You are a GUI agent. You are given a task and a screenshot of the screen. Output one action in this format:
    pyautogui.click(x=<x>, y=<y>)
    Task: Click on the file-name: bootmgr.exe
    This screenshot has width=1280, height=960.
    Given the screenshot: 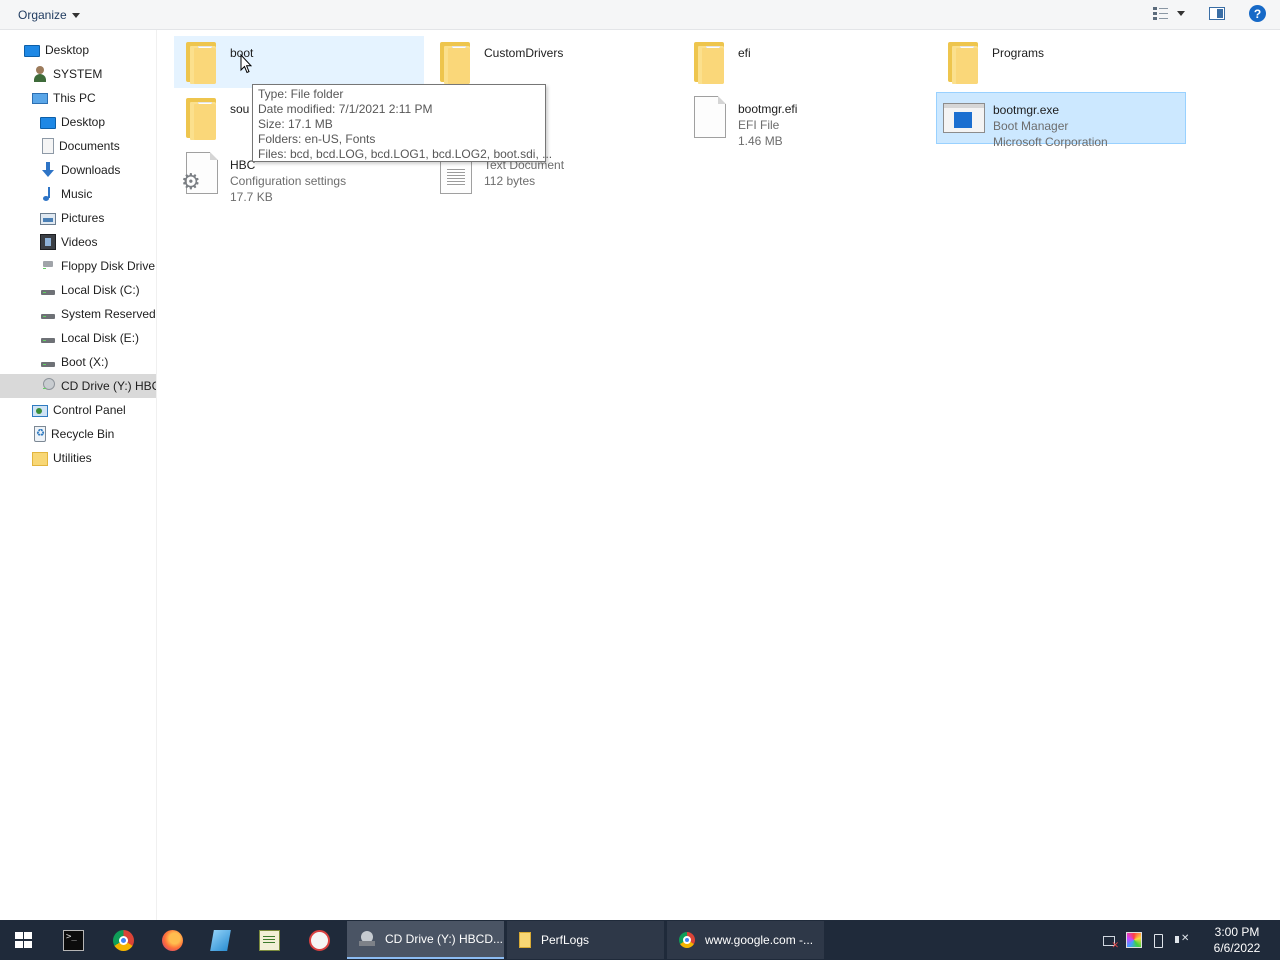 What is the action you would take?
    pyautogui.click(x=1026, y=110)
    